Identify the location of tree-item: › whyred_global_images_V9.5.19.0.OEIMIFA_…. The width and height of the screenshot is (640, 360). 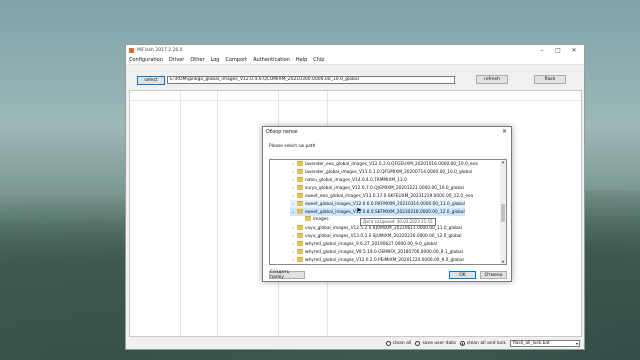
(376, 252).